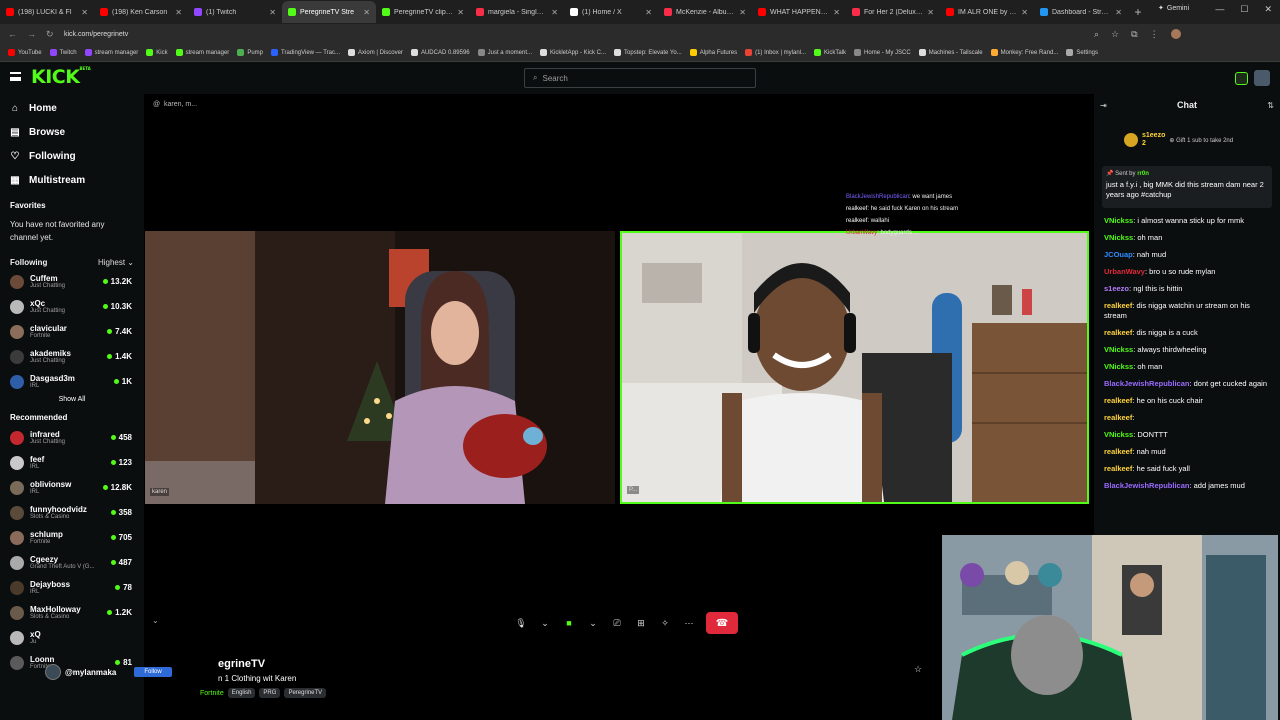  Describe the element at coordinates (212, 693) in the screenshot. I see `stream-category: Fortnite` at that location.